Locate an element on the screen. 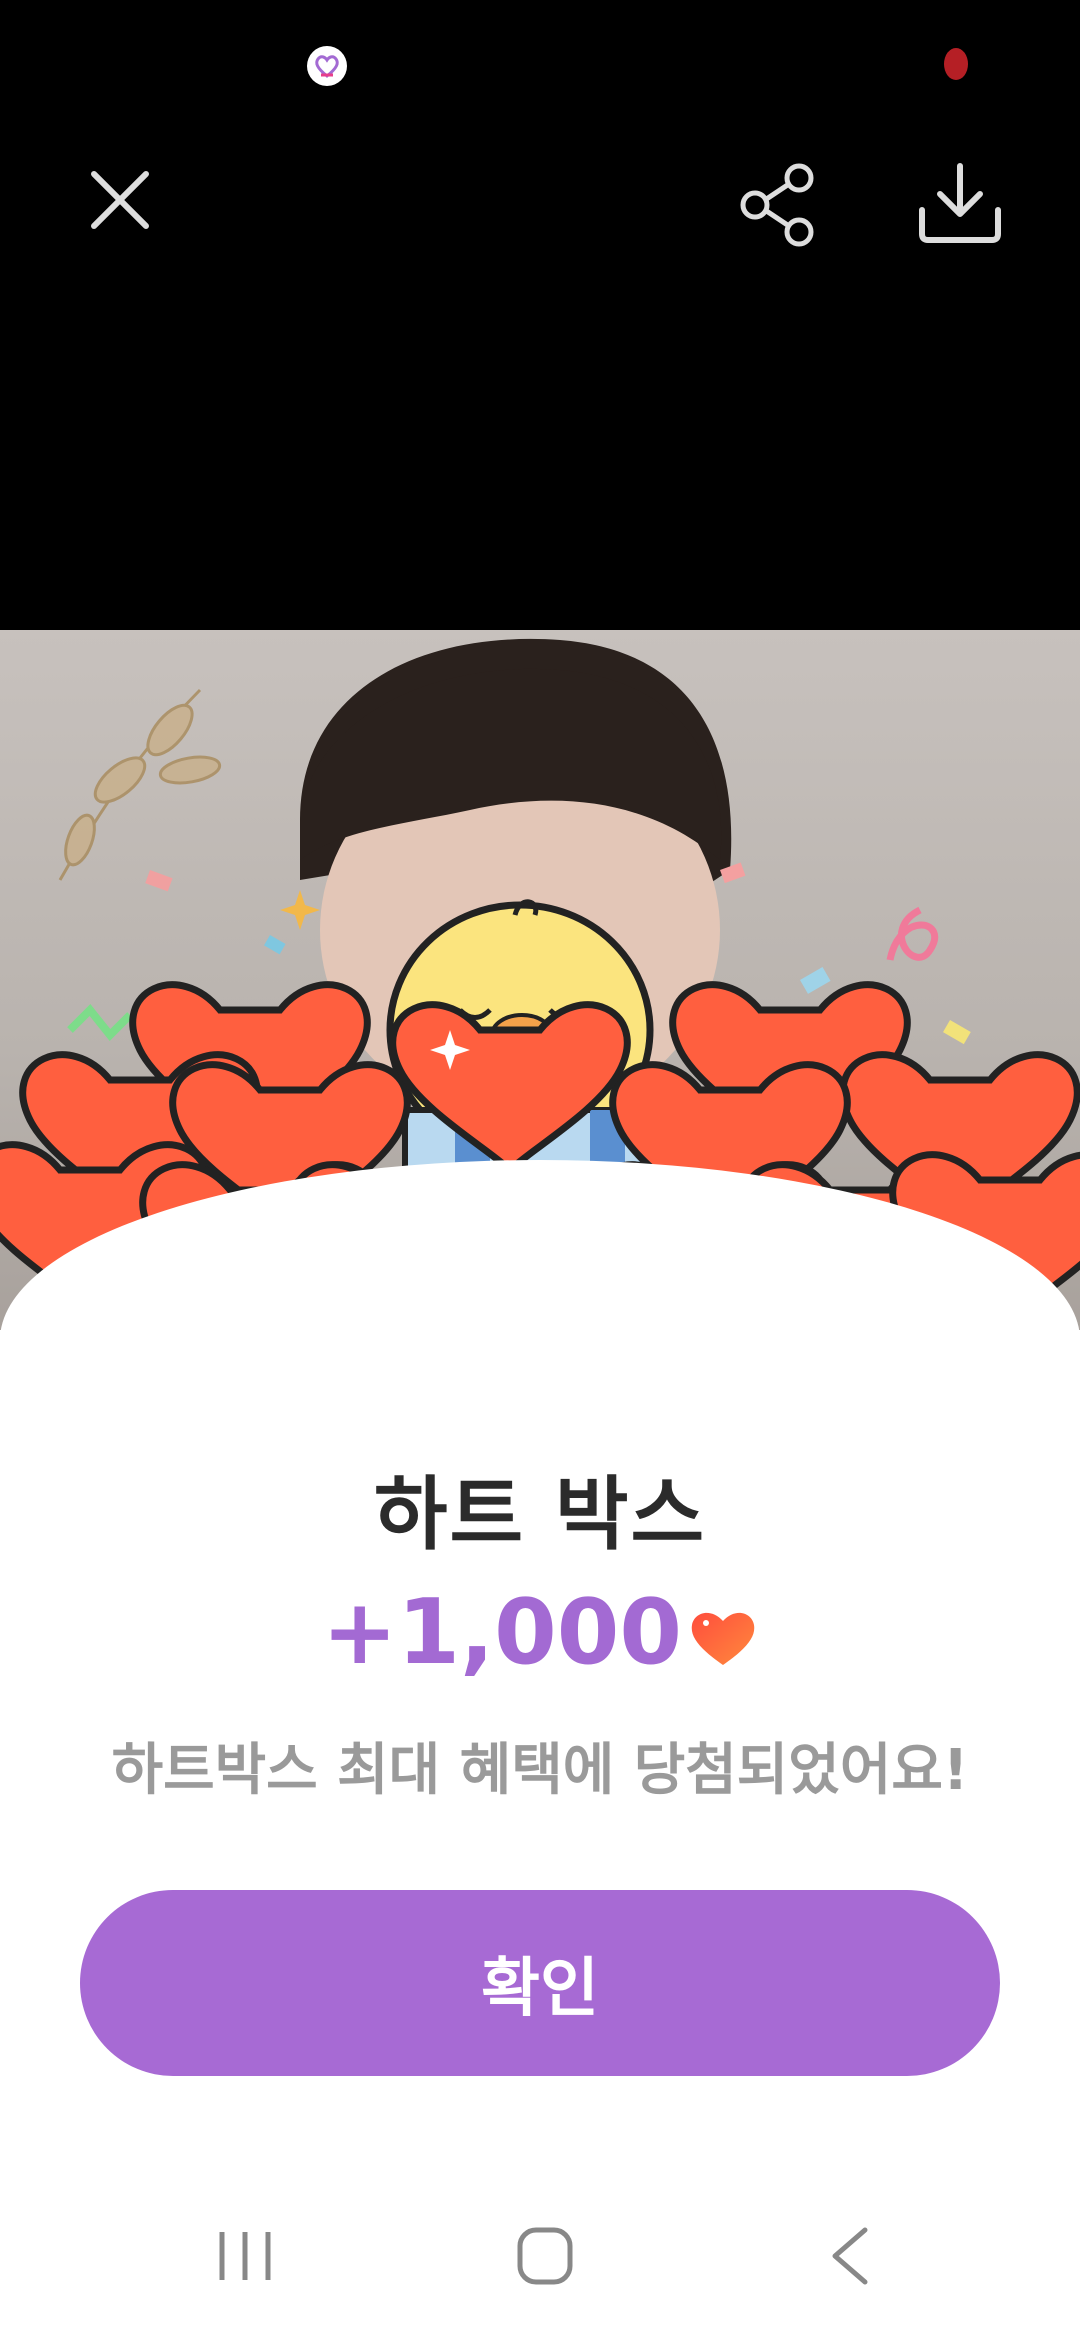  system-navigation-bar is located at coordinates (540, 2260).